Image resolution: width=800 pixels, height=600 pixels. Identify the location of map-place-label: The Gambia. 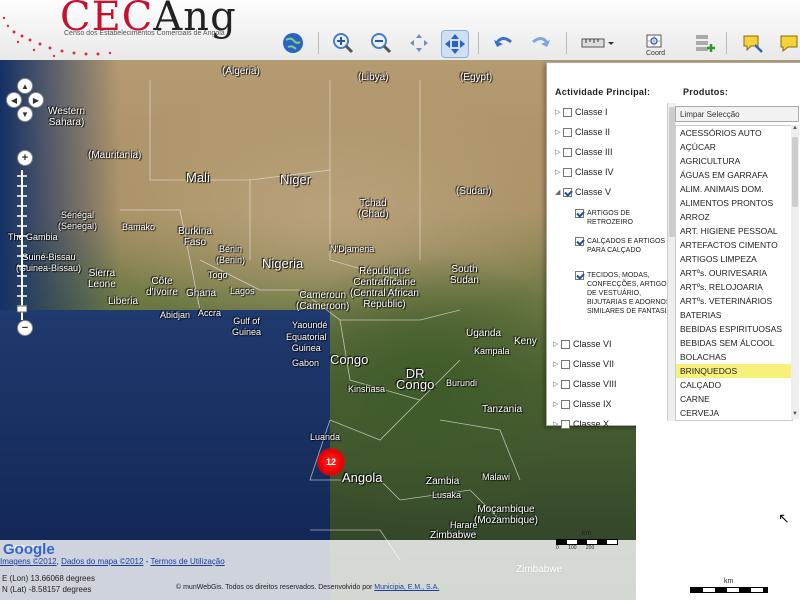
(33, 237).